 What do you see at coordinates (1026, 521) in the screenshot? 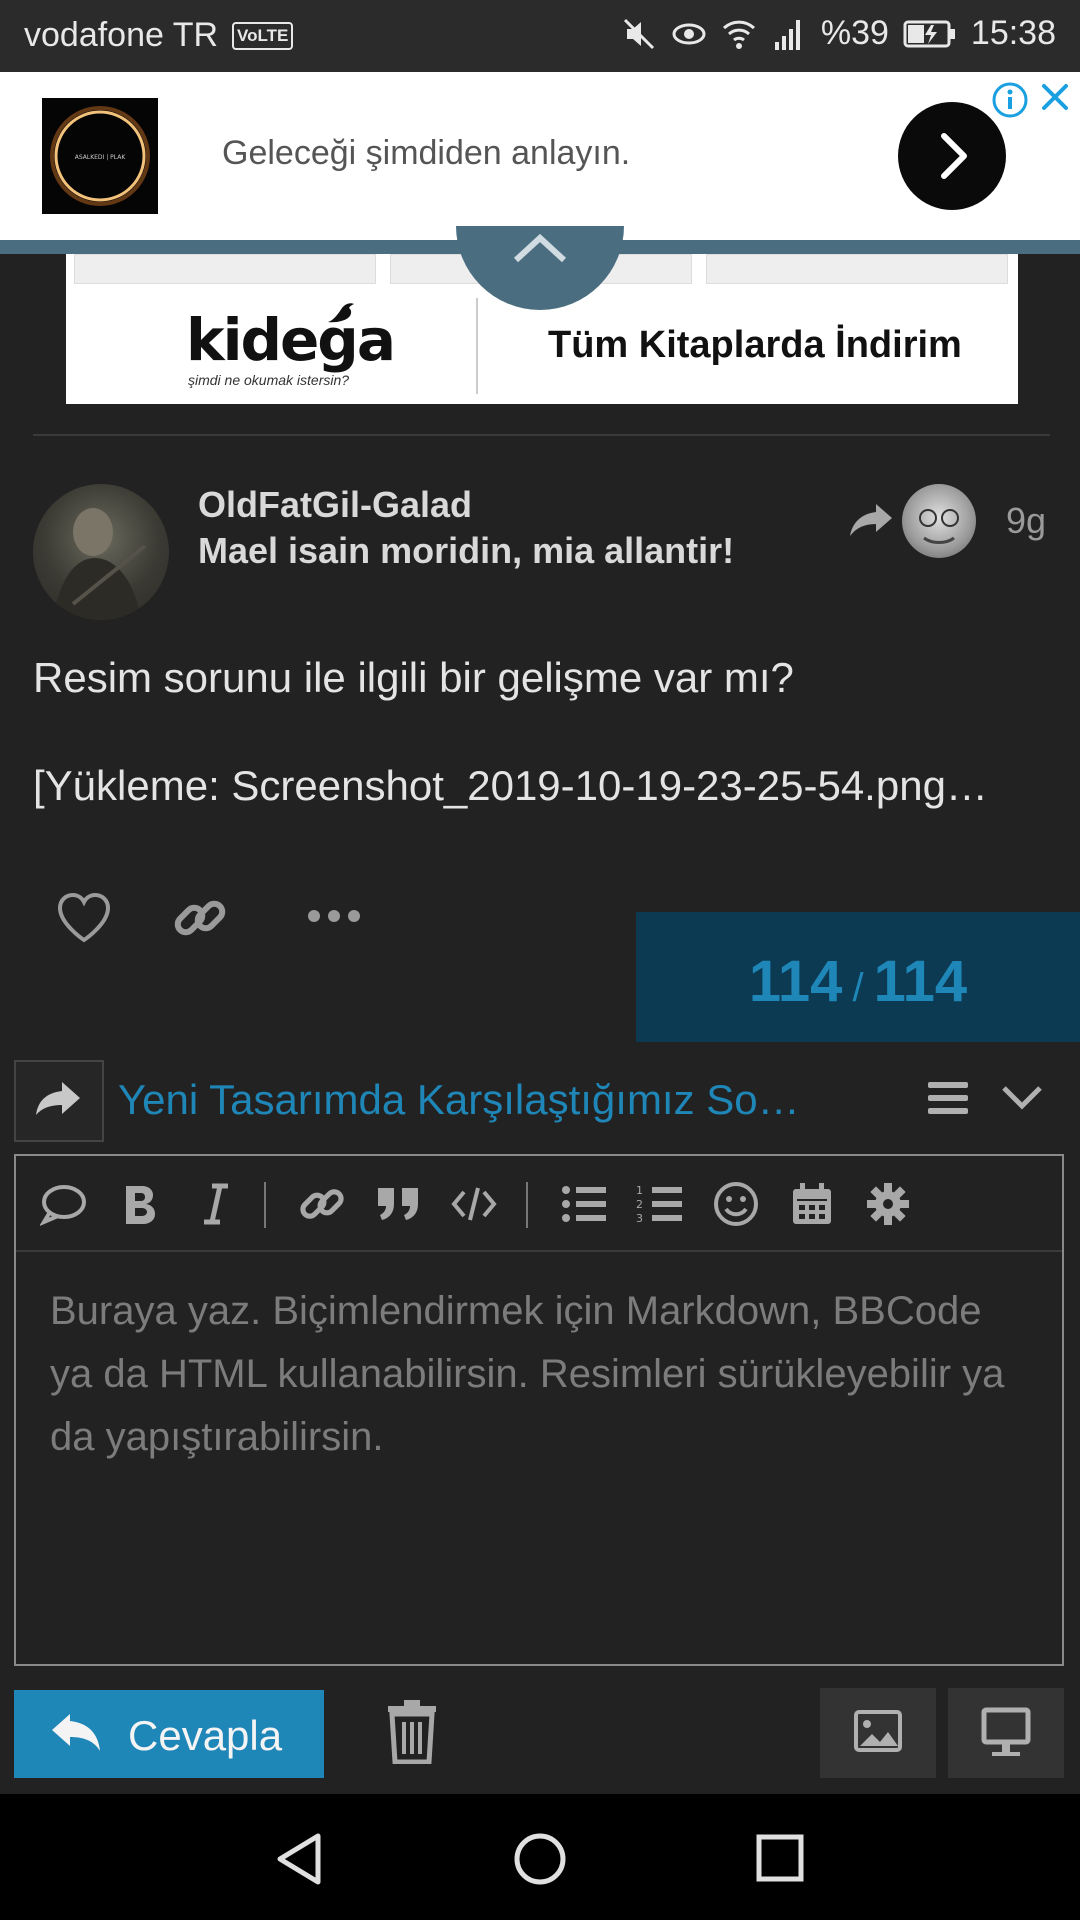
I see `post-age: 9g` at bounding box center [1026, 521].